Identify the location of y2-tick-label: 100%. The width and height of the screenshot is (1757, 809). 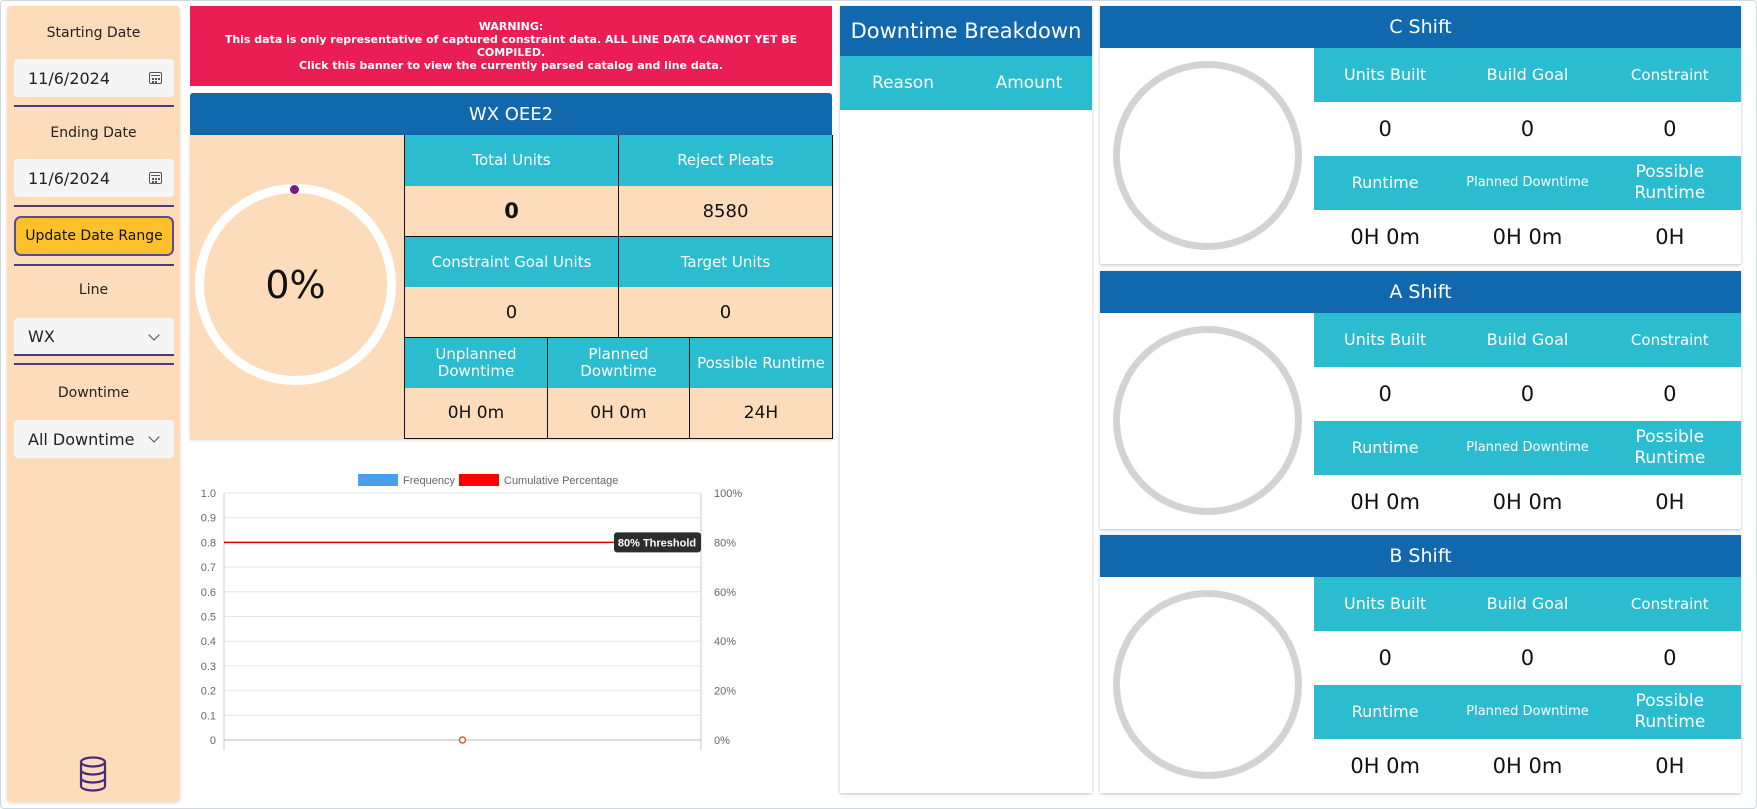
(728, 494).